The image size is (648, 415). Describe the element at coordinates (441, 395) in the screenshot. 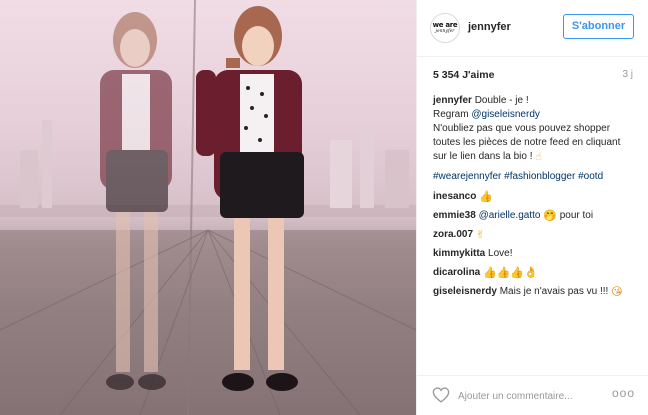

I see `heart-icon` at that location.